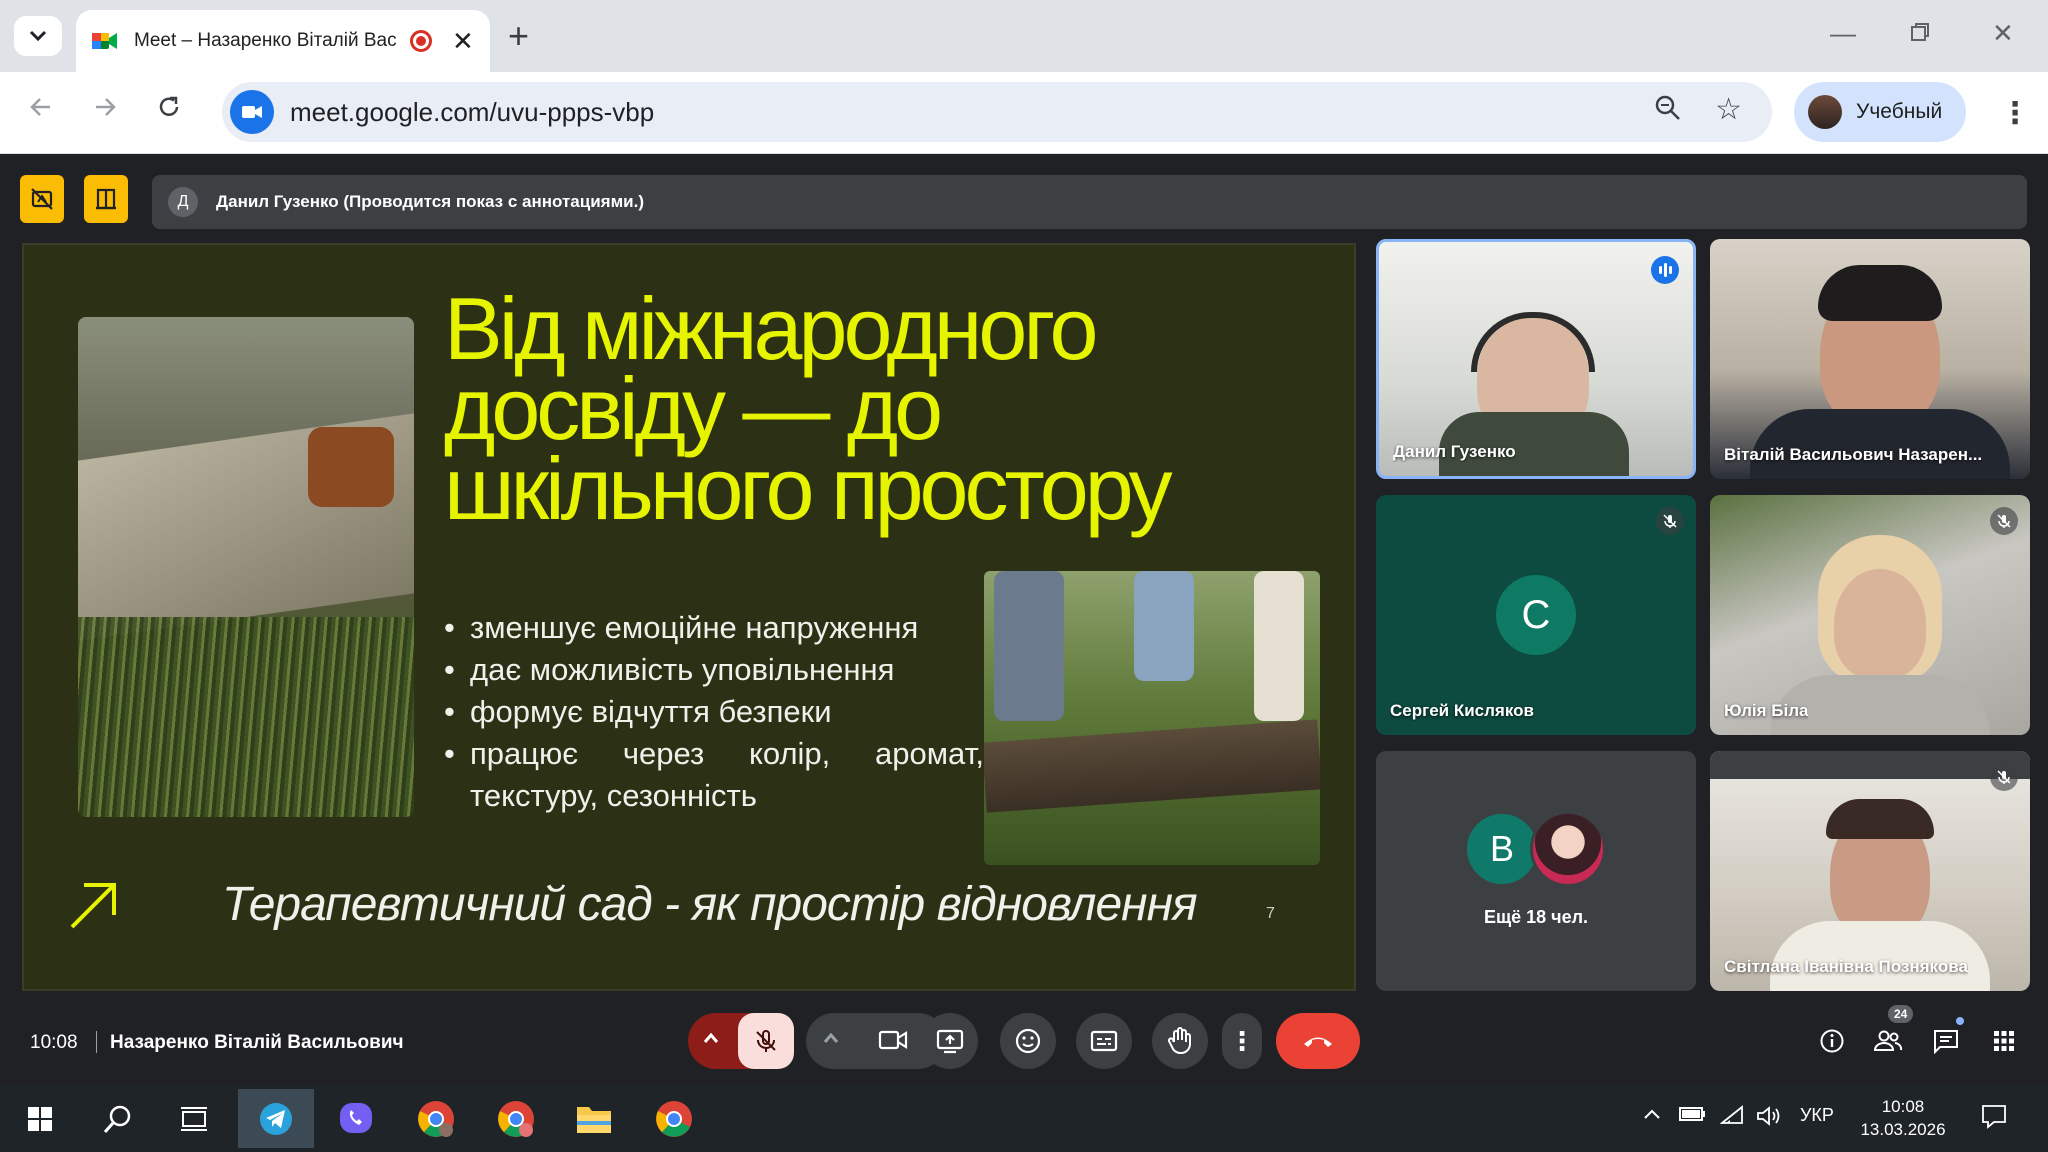 The image size is (2048, 1152). What do you see at coordinates (1024, 1118) in the screenshot?
I see `windows-taskbar: УКР 10:08 13.03.2026` at bounding box center [1024, 1118].